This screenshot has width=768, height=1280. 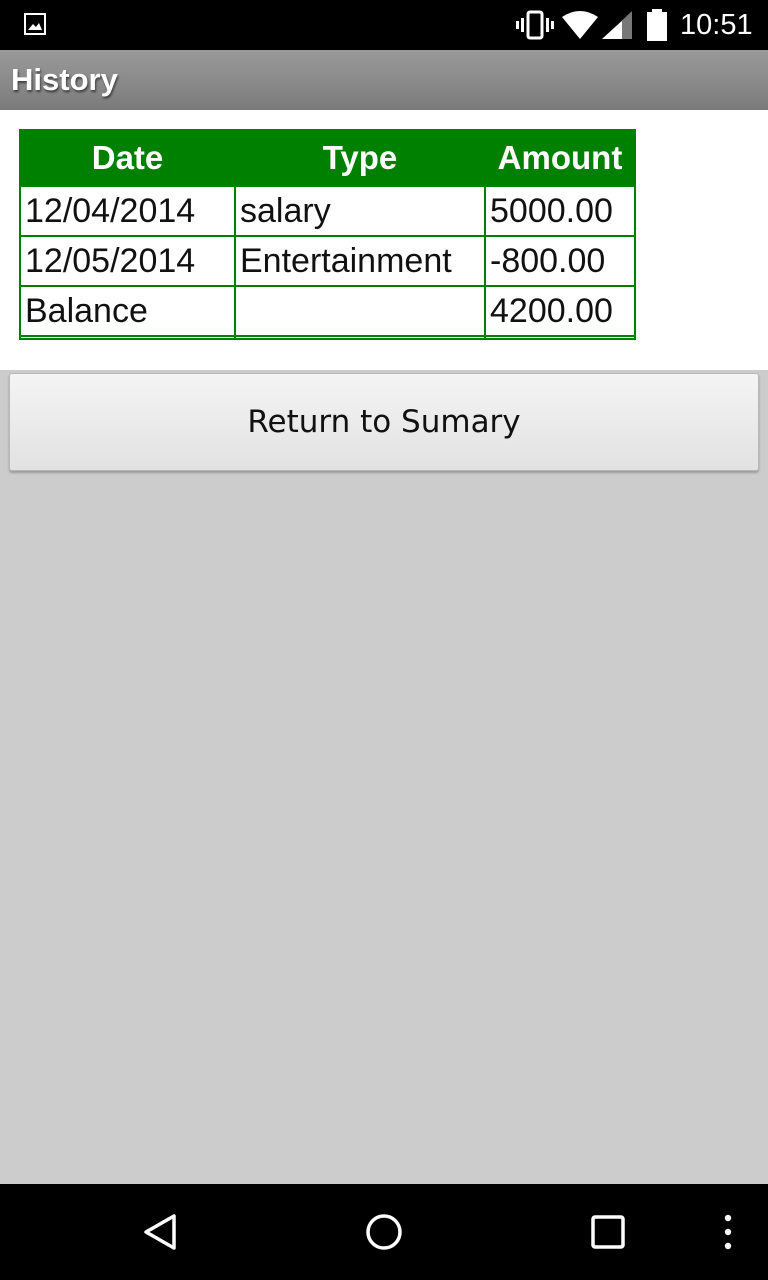 What do you see at coordinates (360, 211) in the screenshot?
I see `cell-type: salary` at bounding box center [360, 211].